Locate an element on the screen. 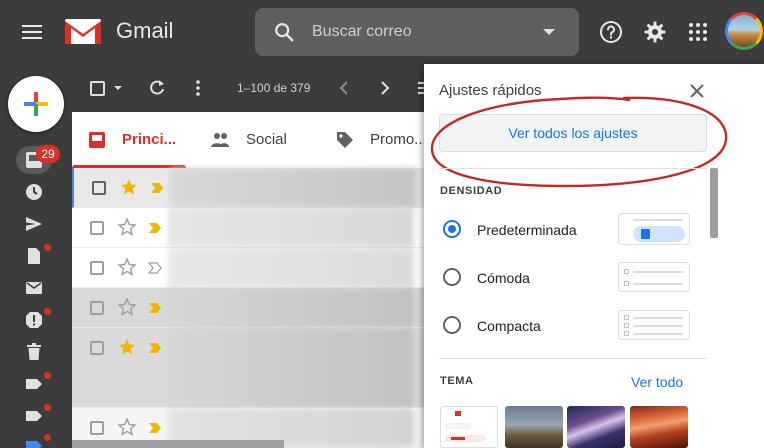  search-input: Buscar correo is located at coordinates (362, 32).